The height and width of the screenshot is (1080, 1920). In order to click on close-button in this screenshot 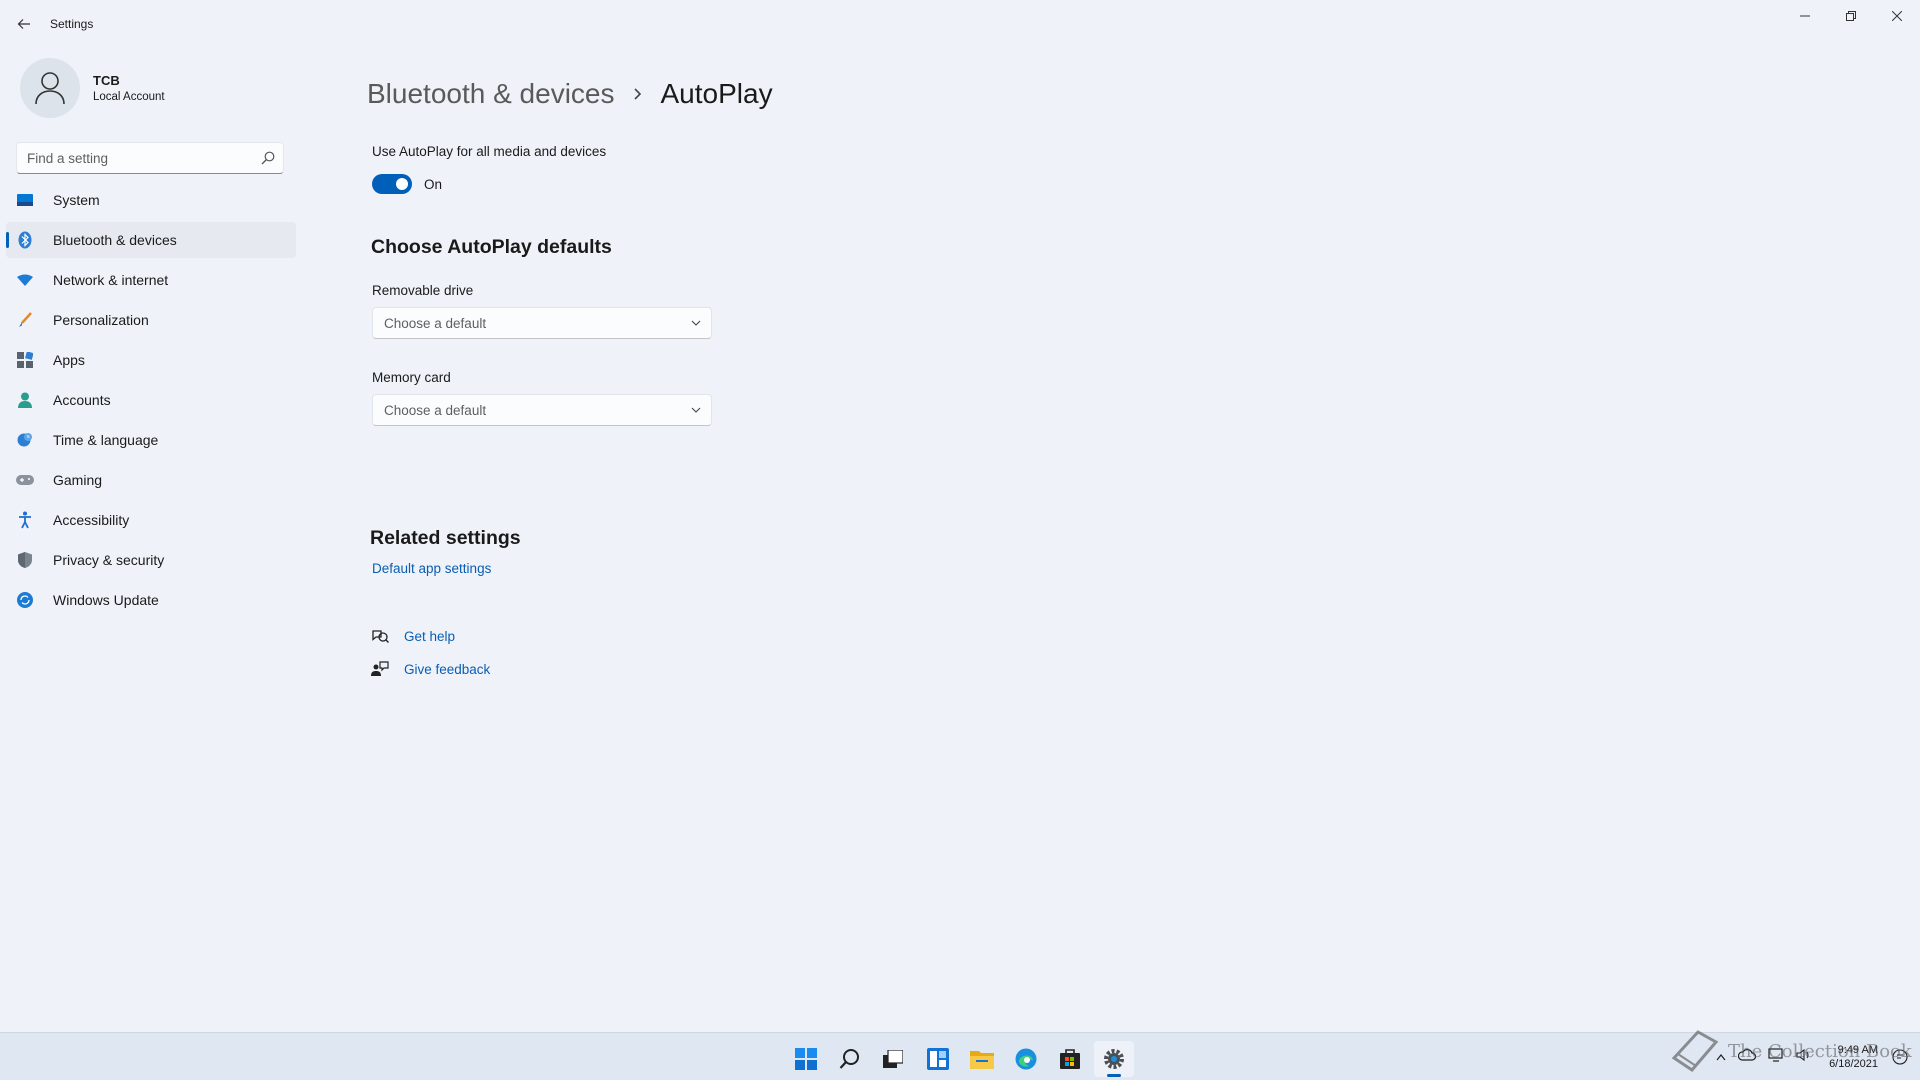, I will do `click(1897, 16)`.